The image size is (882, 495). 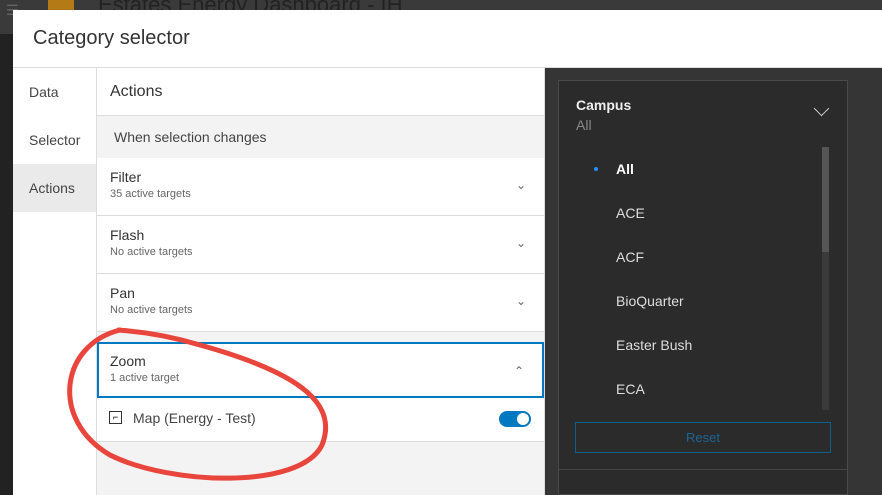 I want to click on option-item: All, so click(x=689, y=169).